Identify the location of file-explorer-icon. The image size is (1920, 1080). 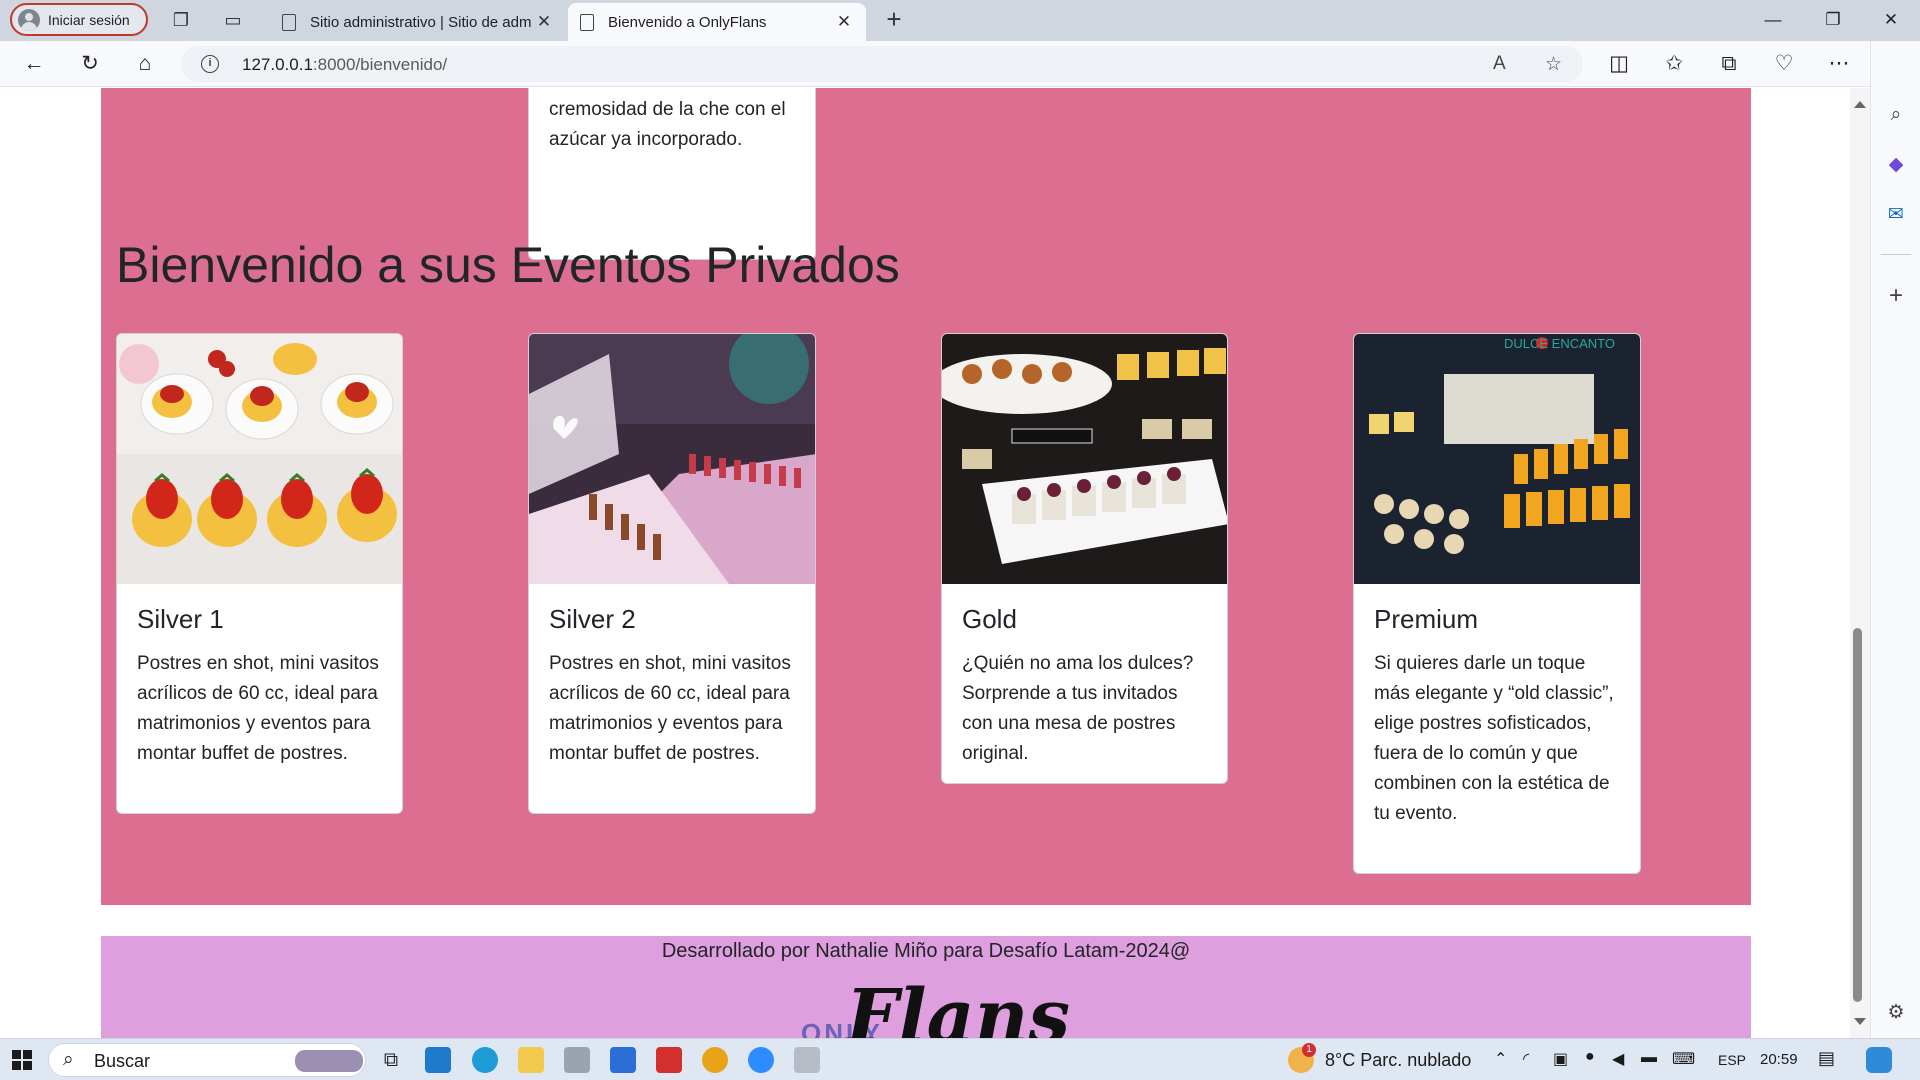
(531, 1060).